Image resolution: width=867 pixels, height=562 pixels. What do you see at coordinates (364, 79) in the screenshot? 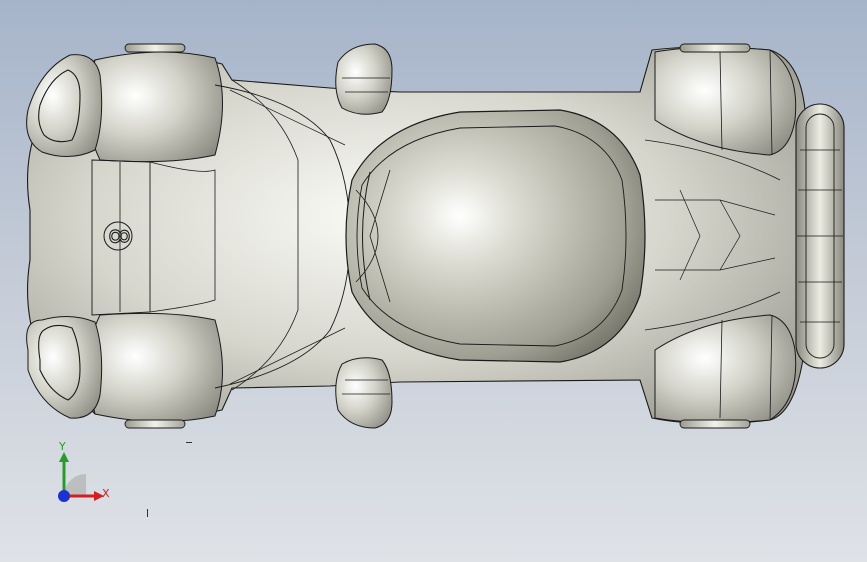
I see `mirror-top` at bounding box center [364, 79].